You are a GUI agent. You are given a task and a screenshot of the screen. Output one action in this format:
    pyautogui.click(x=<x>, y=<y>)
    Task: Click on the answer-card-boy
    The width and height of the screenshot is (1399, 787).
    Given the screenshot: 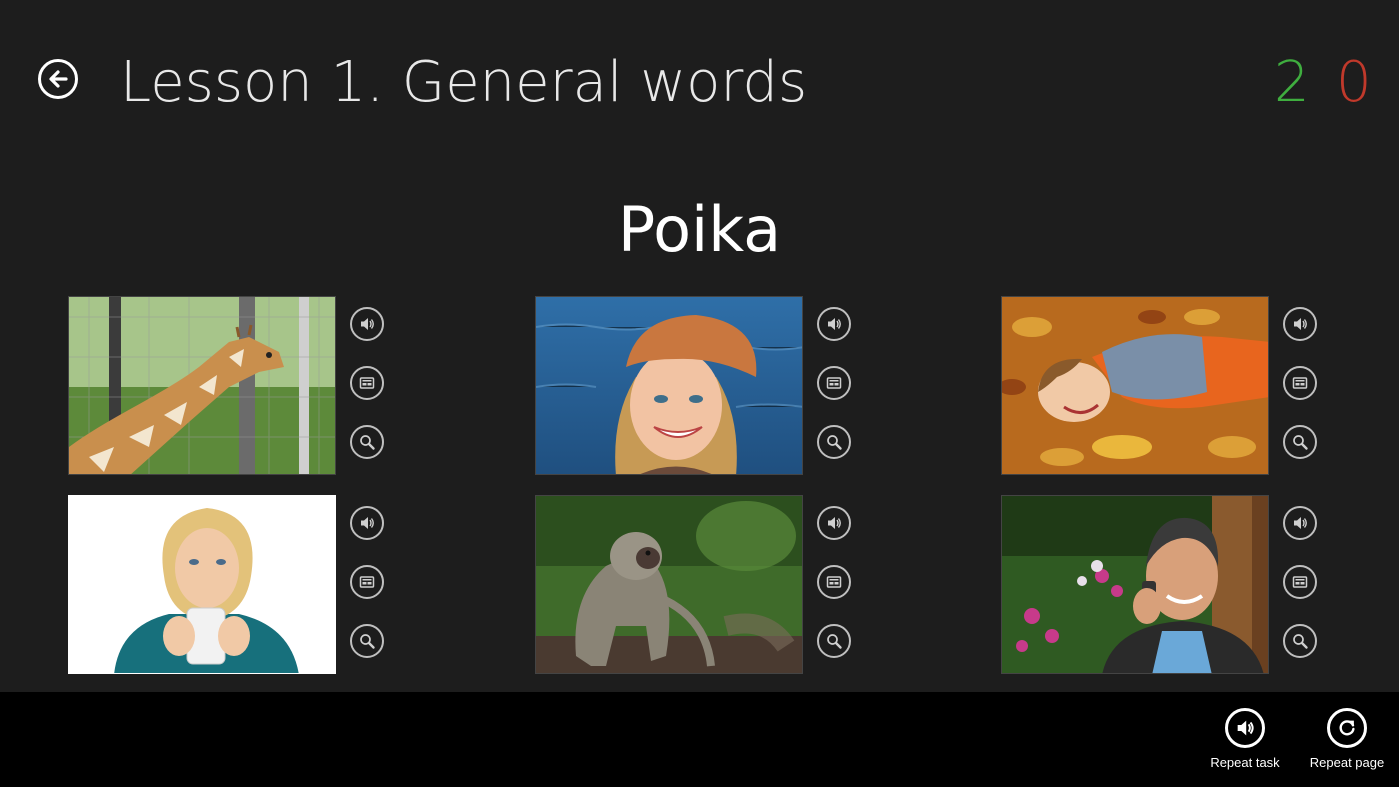 What is the action you would take?
    pyautogui.click(x=1166, y=386)
    